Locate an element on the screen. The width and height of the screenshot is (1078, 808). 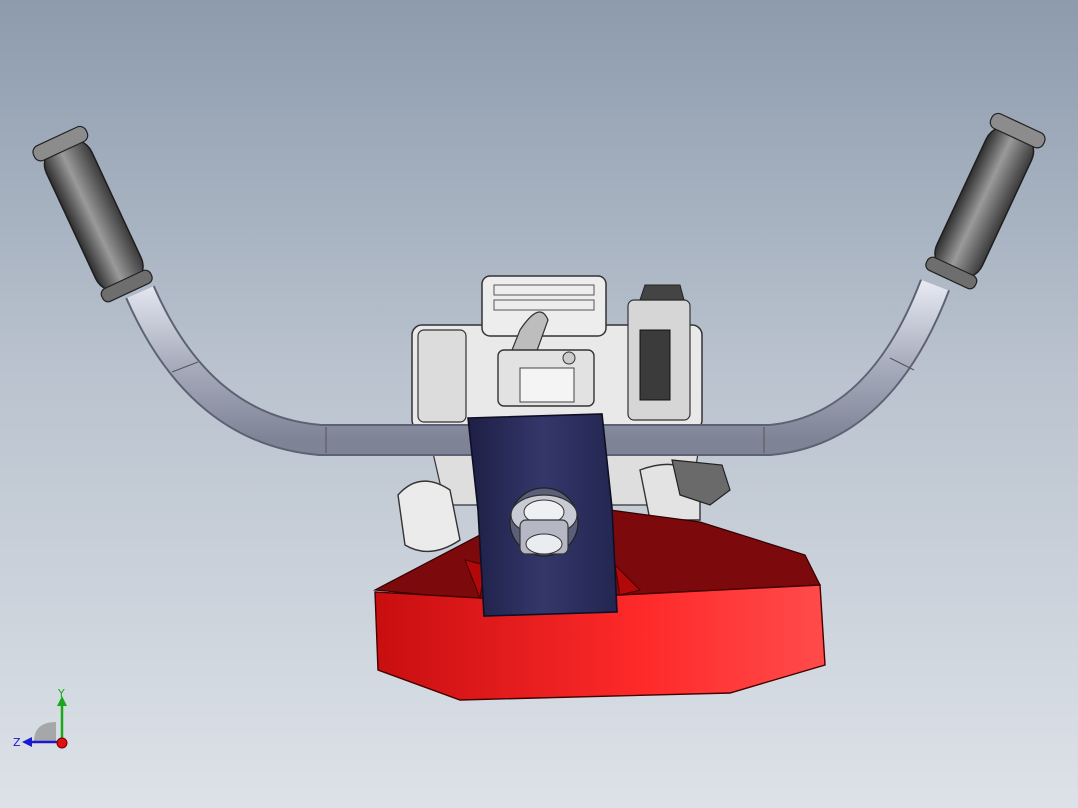
triad-arc-icon is located at coordinates (45, 732).